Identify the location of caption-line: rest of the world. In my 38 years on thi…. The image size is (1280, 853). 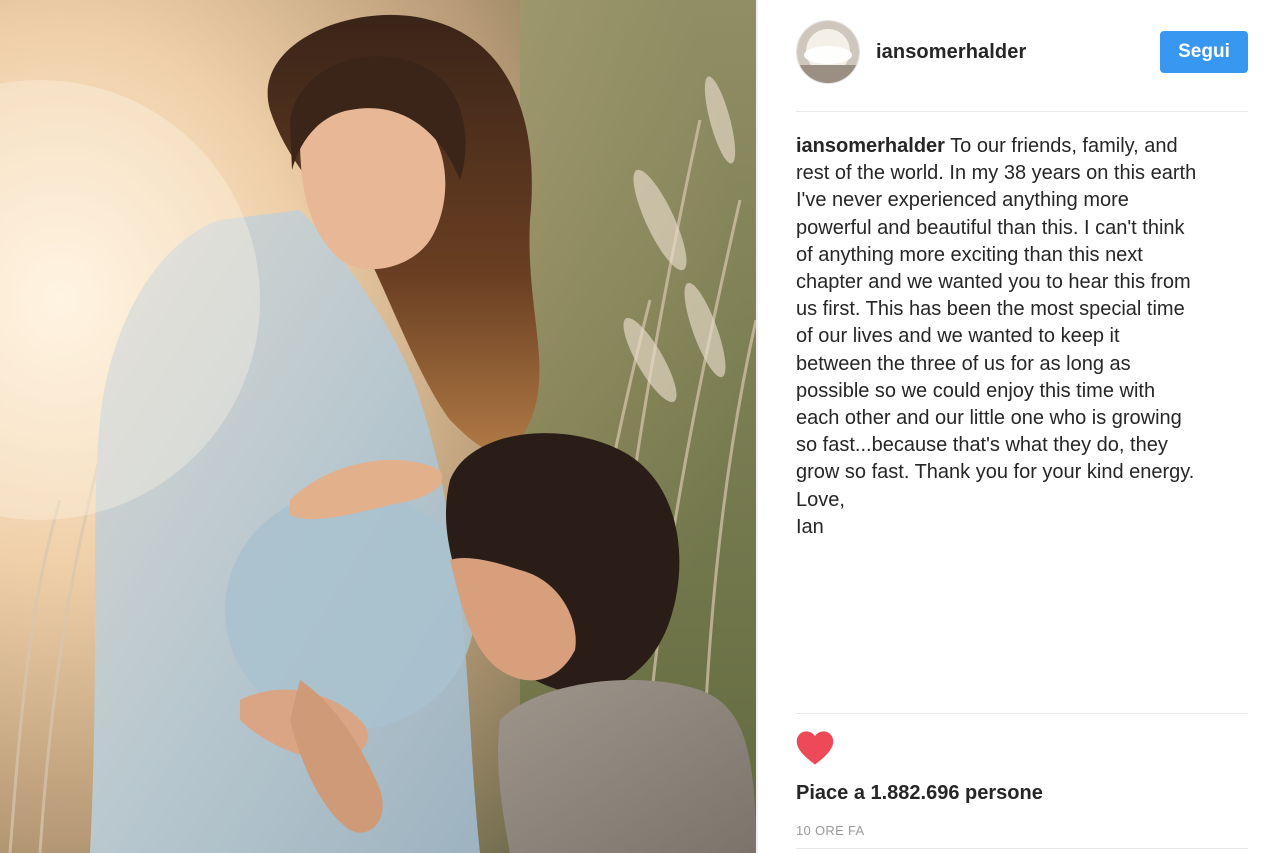
(996, 173).